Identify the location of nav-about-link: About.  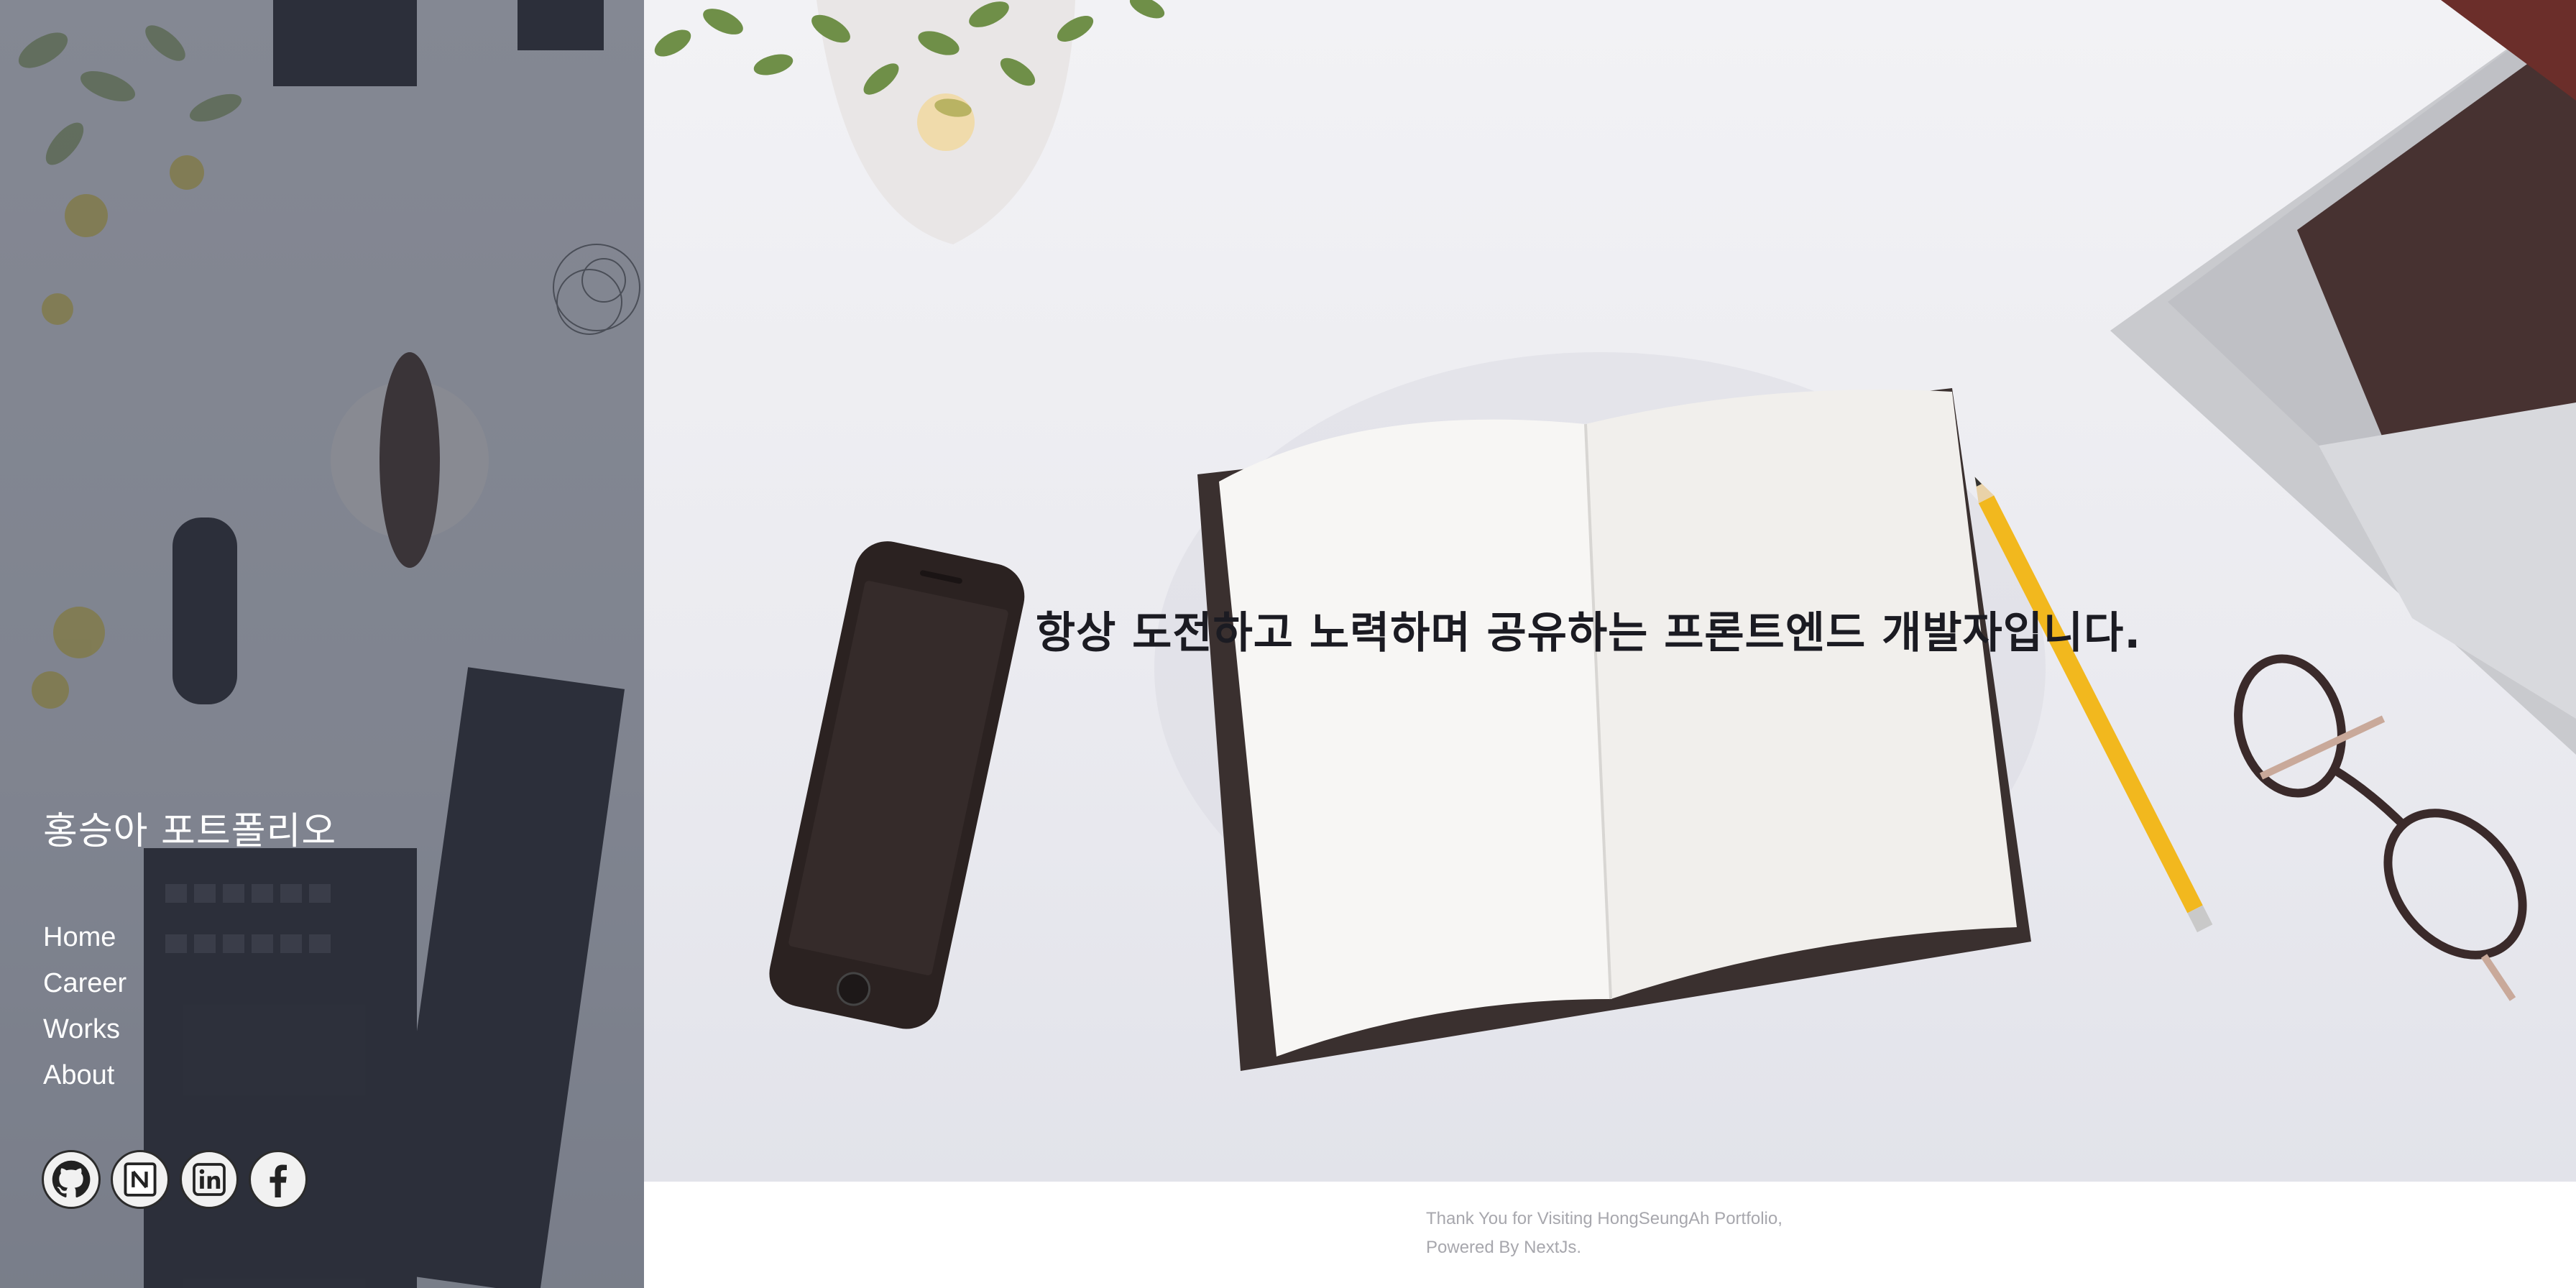
(84, 1081).